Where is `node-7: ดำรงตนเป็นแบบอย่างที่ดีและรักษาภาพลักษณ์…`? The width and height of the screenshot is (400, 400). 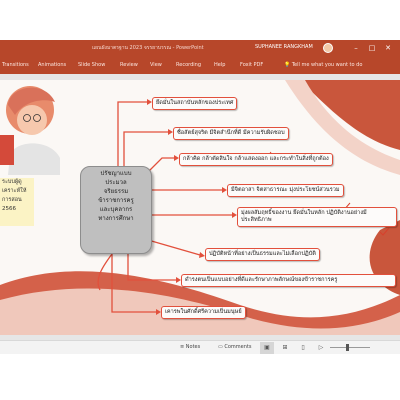 node-7: ดำรงตนเป็นแบบอย่างที่ดีและรักษาภาพลักษณ์… is located at coordinates (288, 280).